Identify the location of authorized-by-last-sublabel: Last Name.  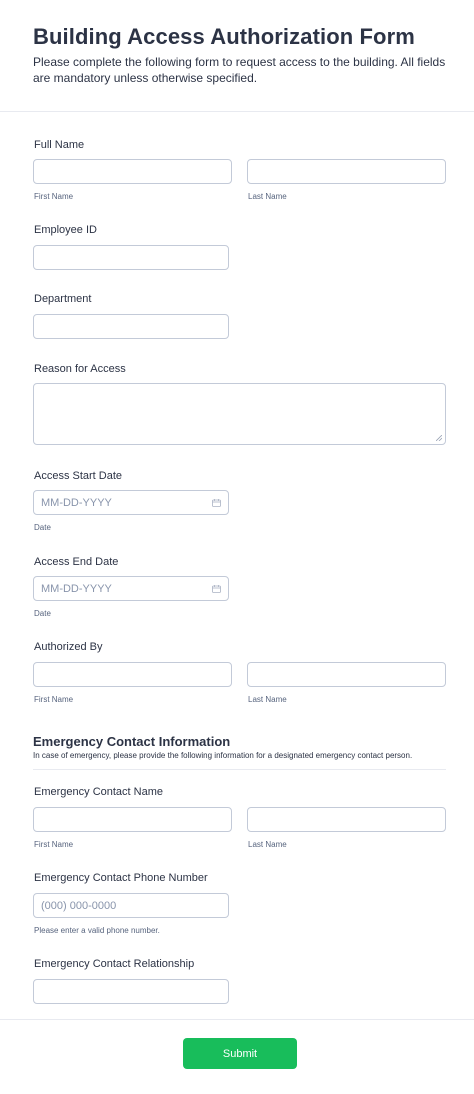
(267, 699).